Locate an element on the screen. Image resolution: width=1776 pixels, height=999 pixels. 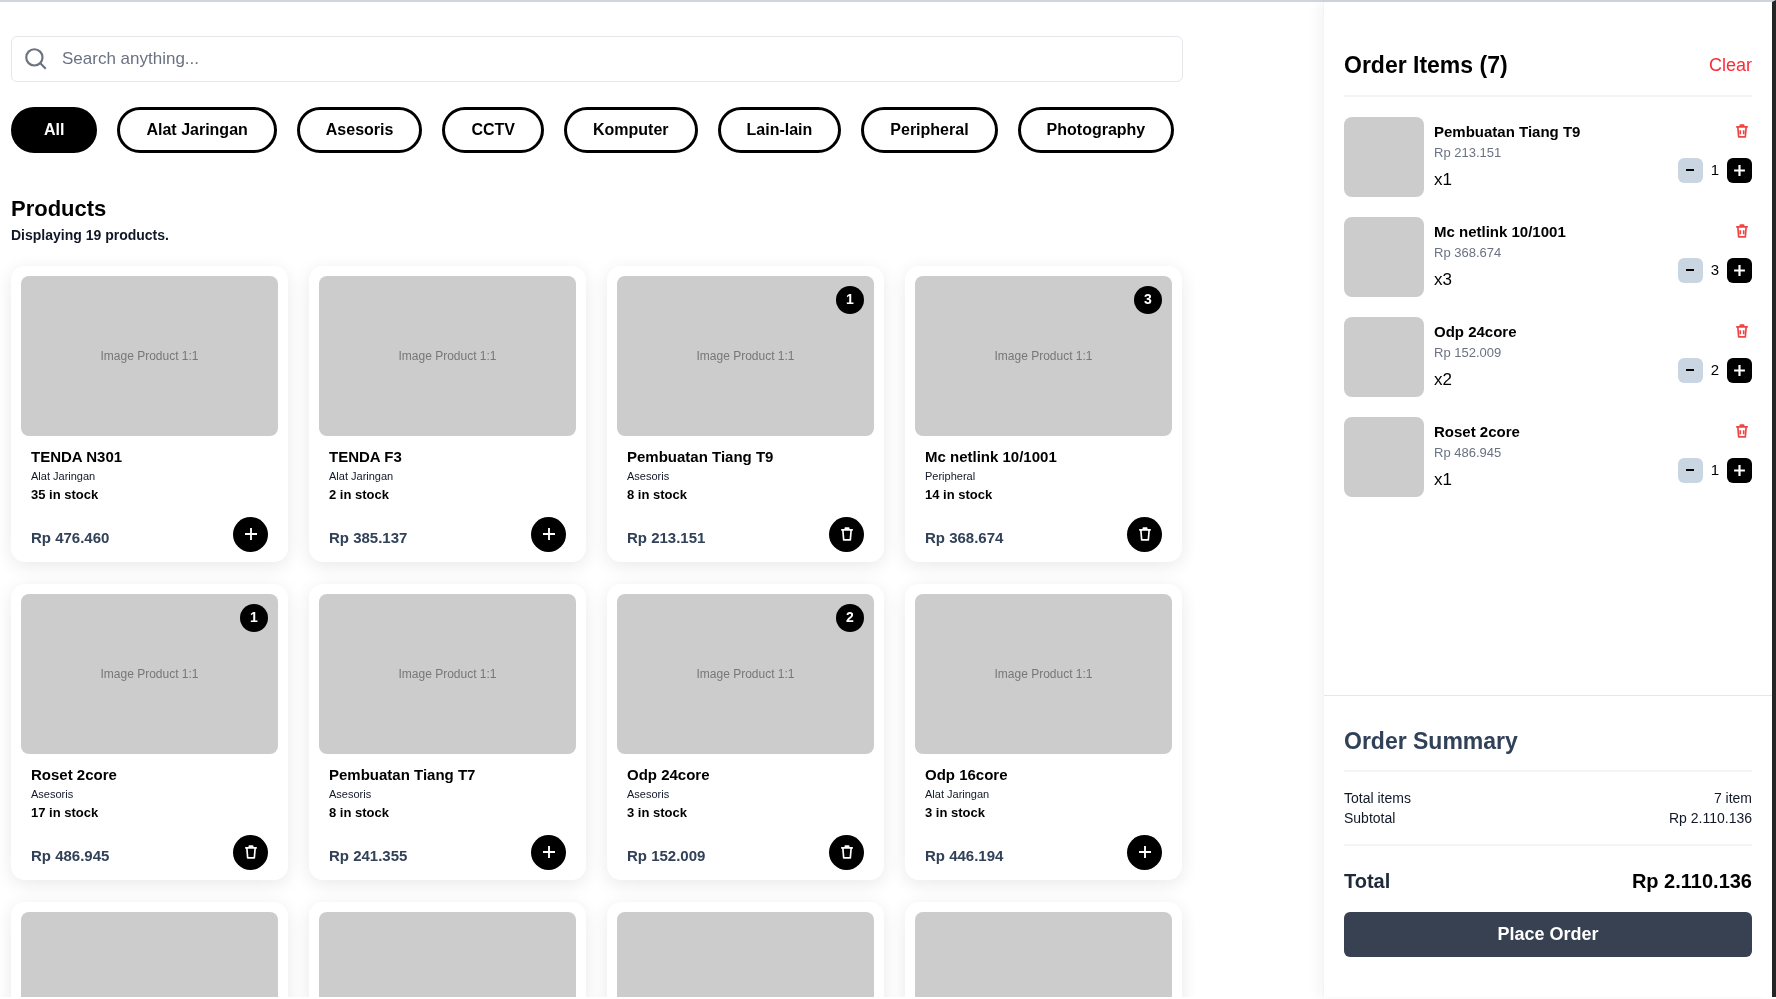
category-chip: Komputer is located at coordinates (630, 130).